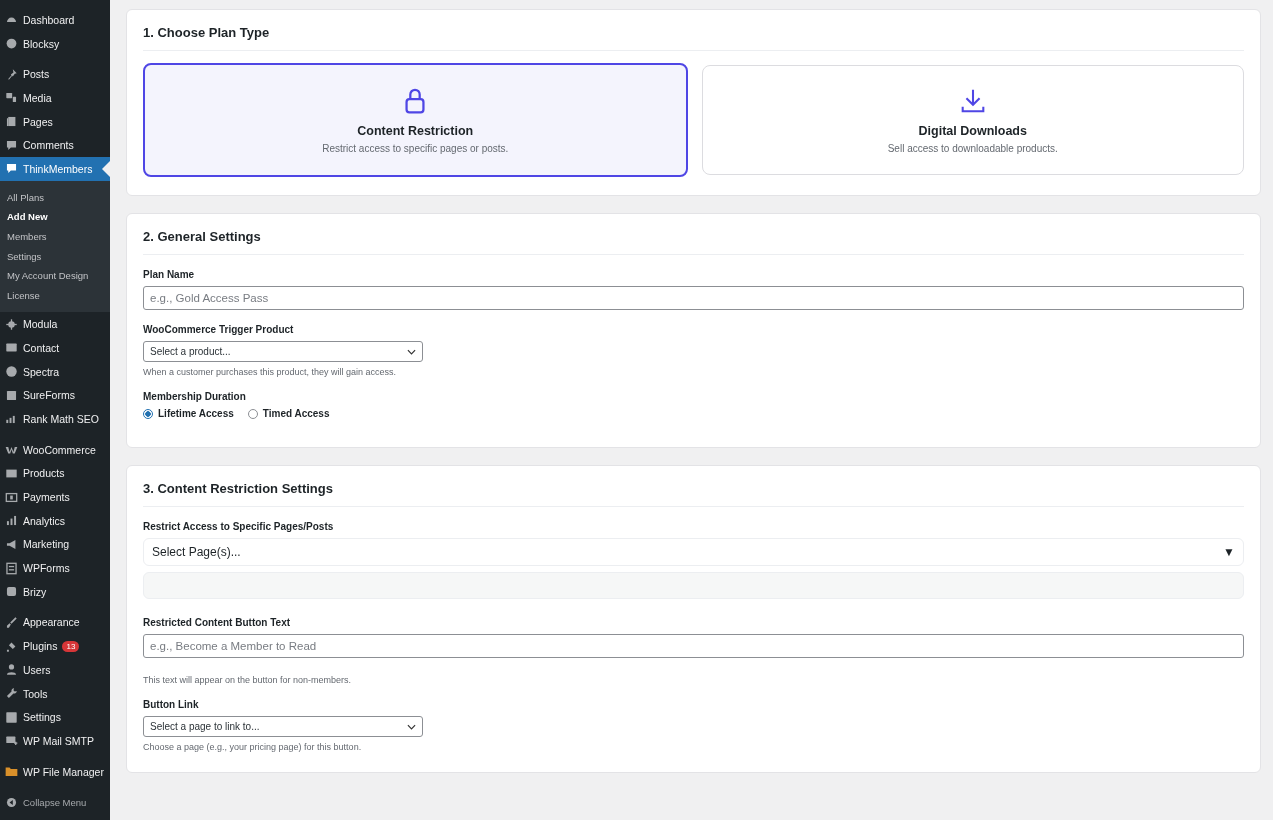 Image resolution: width=1273 pixels, height=820 pixels. Describe the element at coordinates (972, 120) in the screenshot. I see `plan-type-card: Digital Downloads Sell access to downloadable products.` at that location.